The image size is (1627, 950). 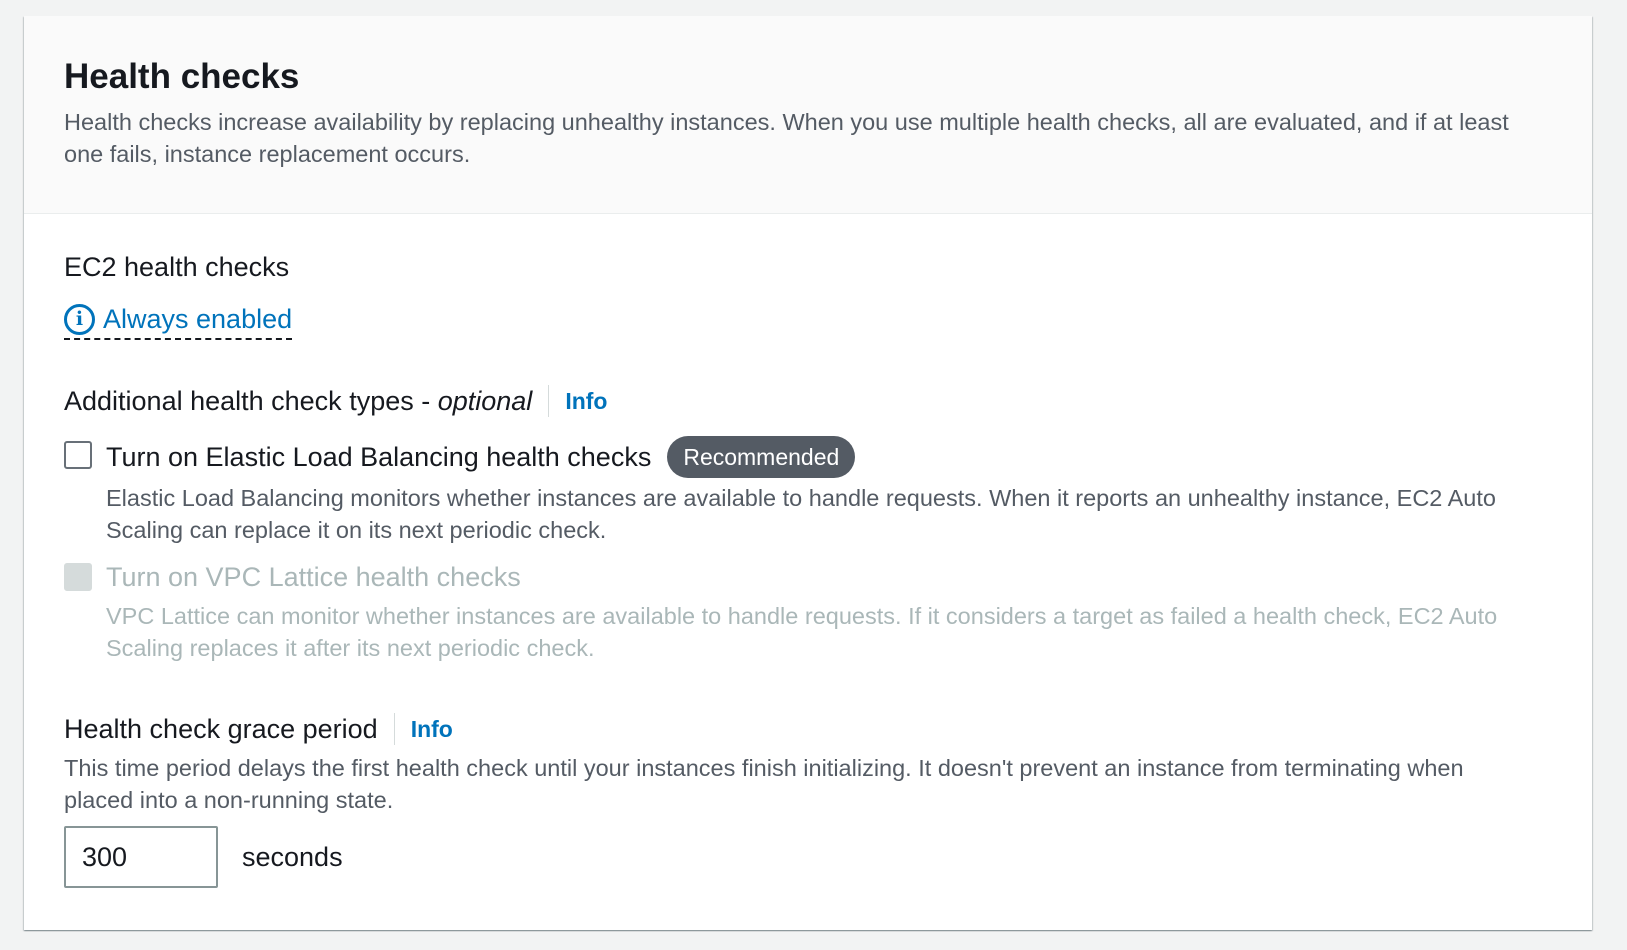 What do you see at coordinates (198, 319) in the screenshot?
I see `always-enabled-text: Always enabled` at bounding box center [198, 319].